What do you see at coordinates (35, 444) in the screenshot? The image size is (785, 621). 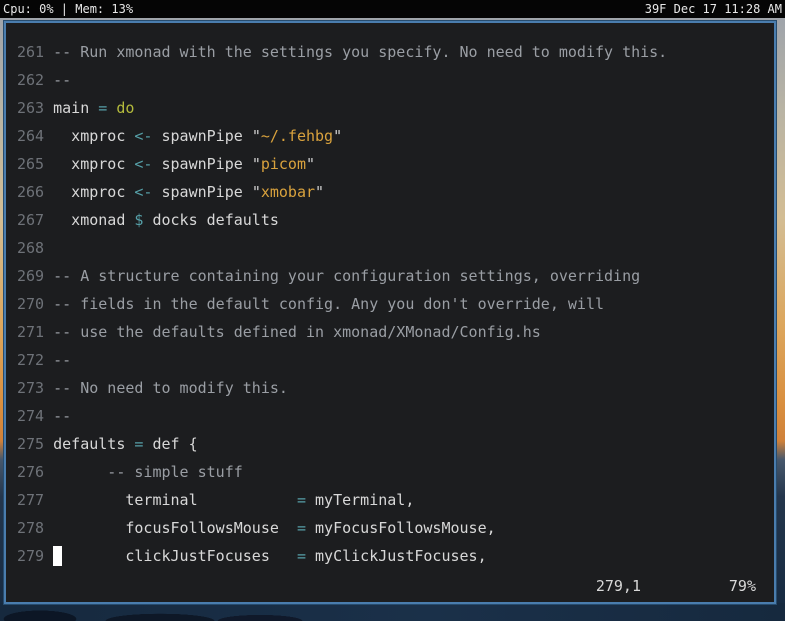 I see `line-number: 275` at bounding box center [35, 444].